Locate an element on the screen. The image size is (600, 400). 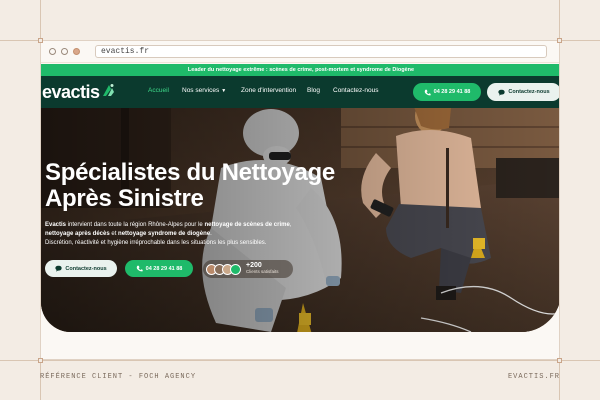
nav-item-zone: Zone d'intervention is located at coordinates (268, 90).